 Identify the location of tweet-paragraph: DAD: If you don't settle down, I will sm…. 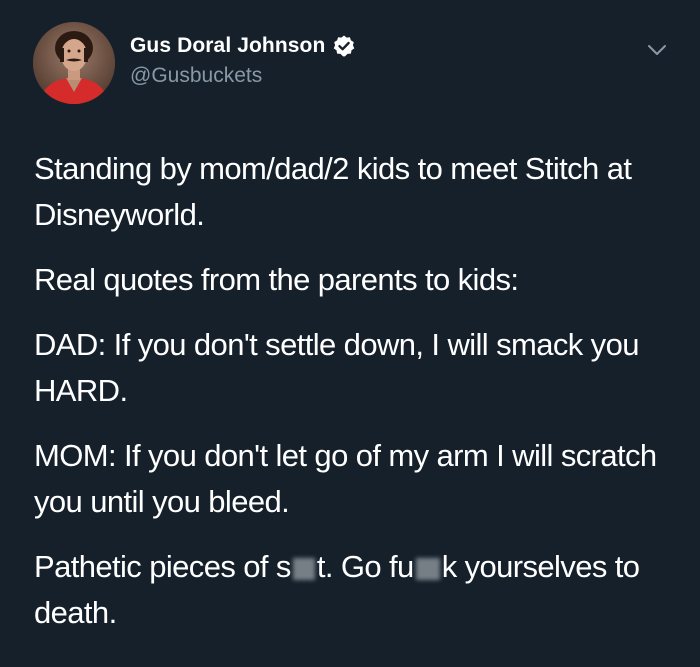
(336, 367).